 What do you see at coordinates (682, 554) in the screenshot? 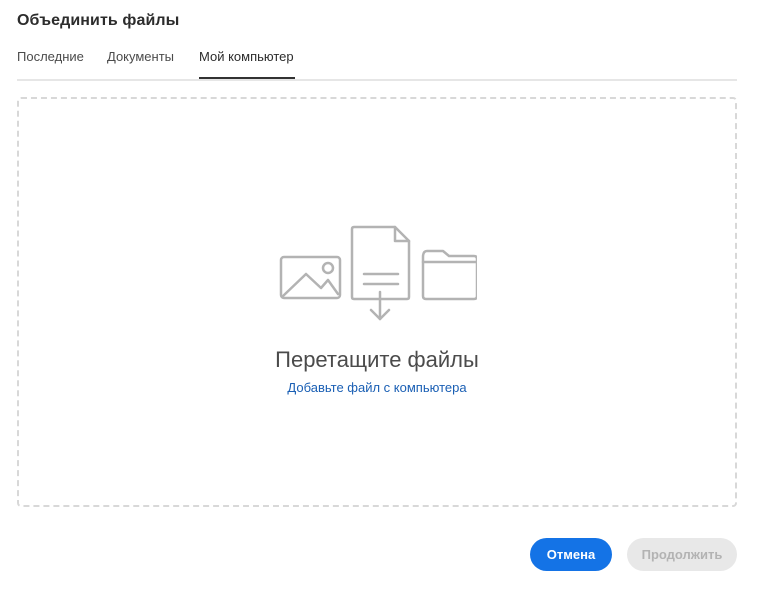
I see `continue-button: Продолжить` at bounding box center [682, 554].